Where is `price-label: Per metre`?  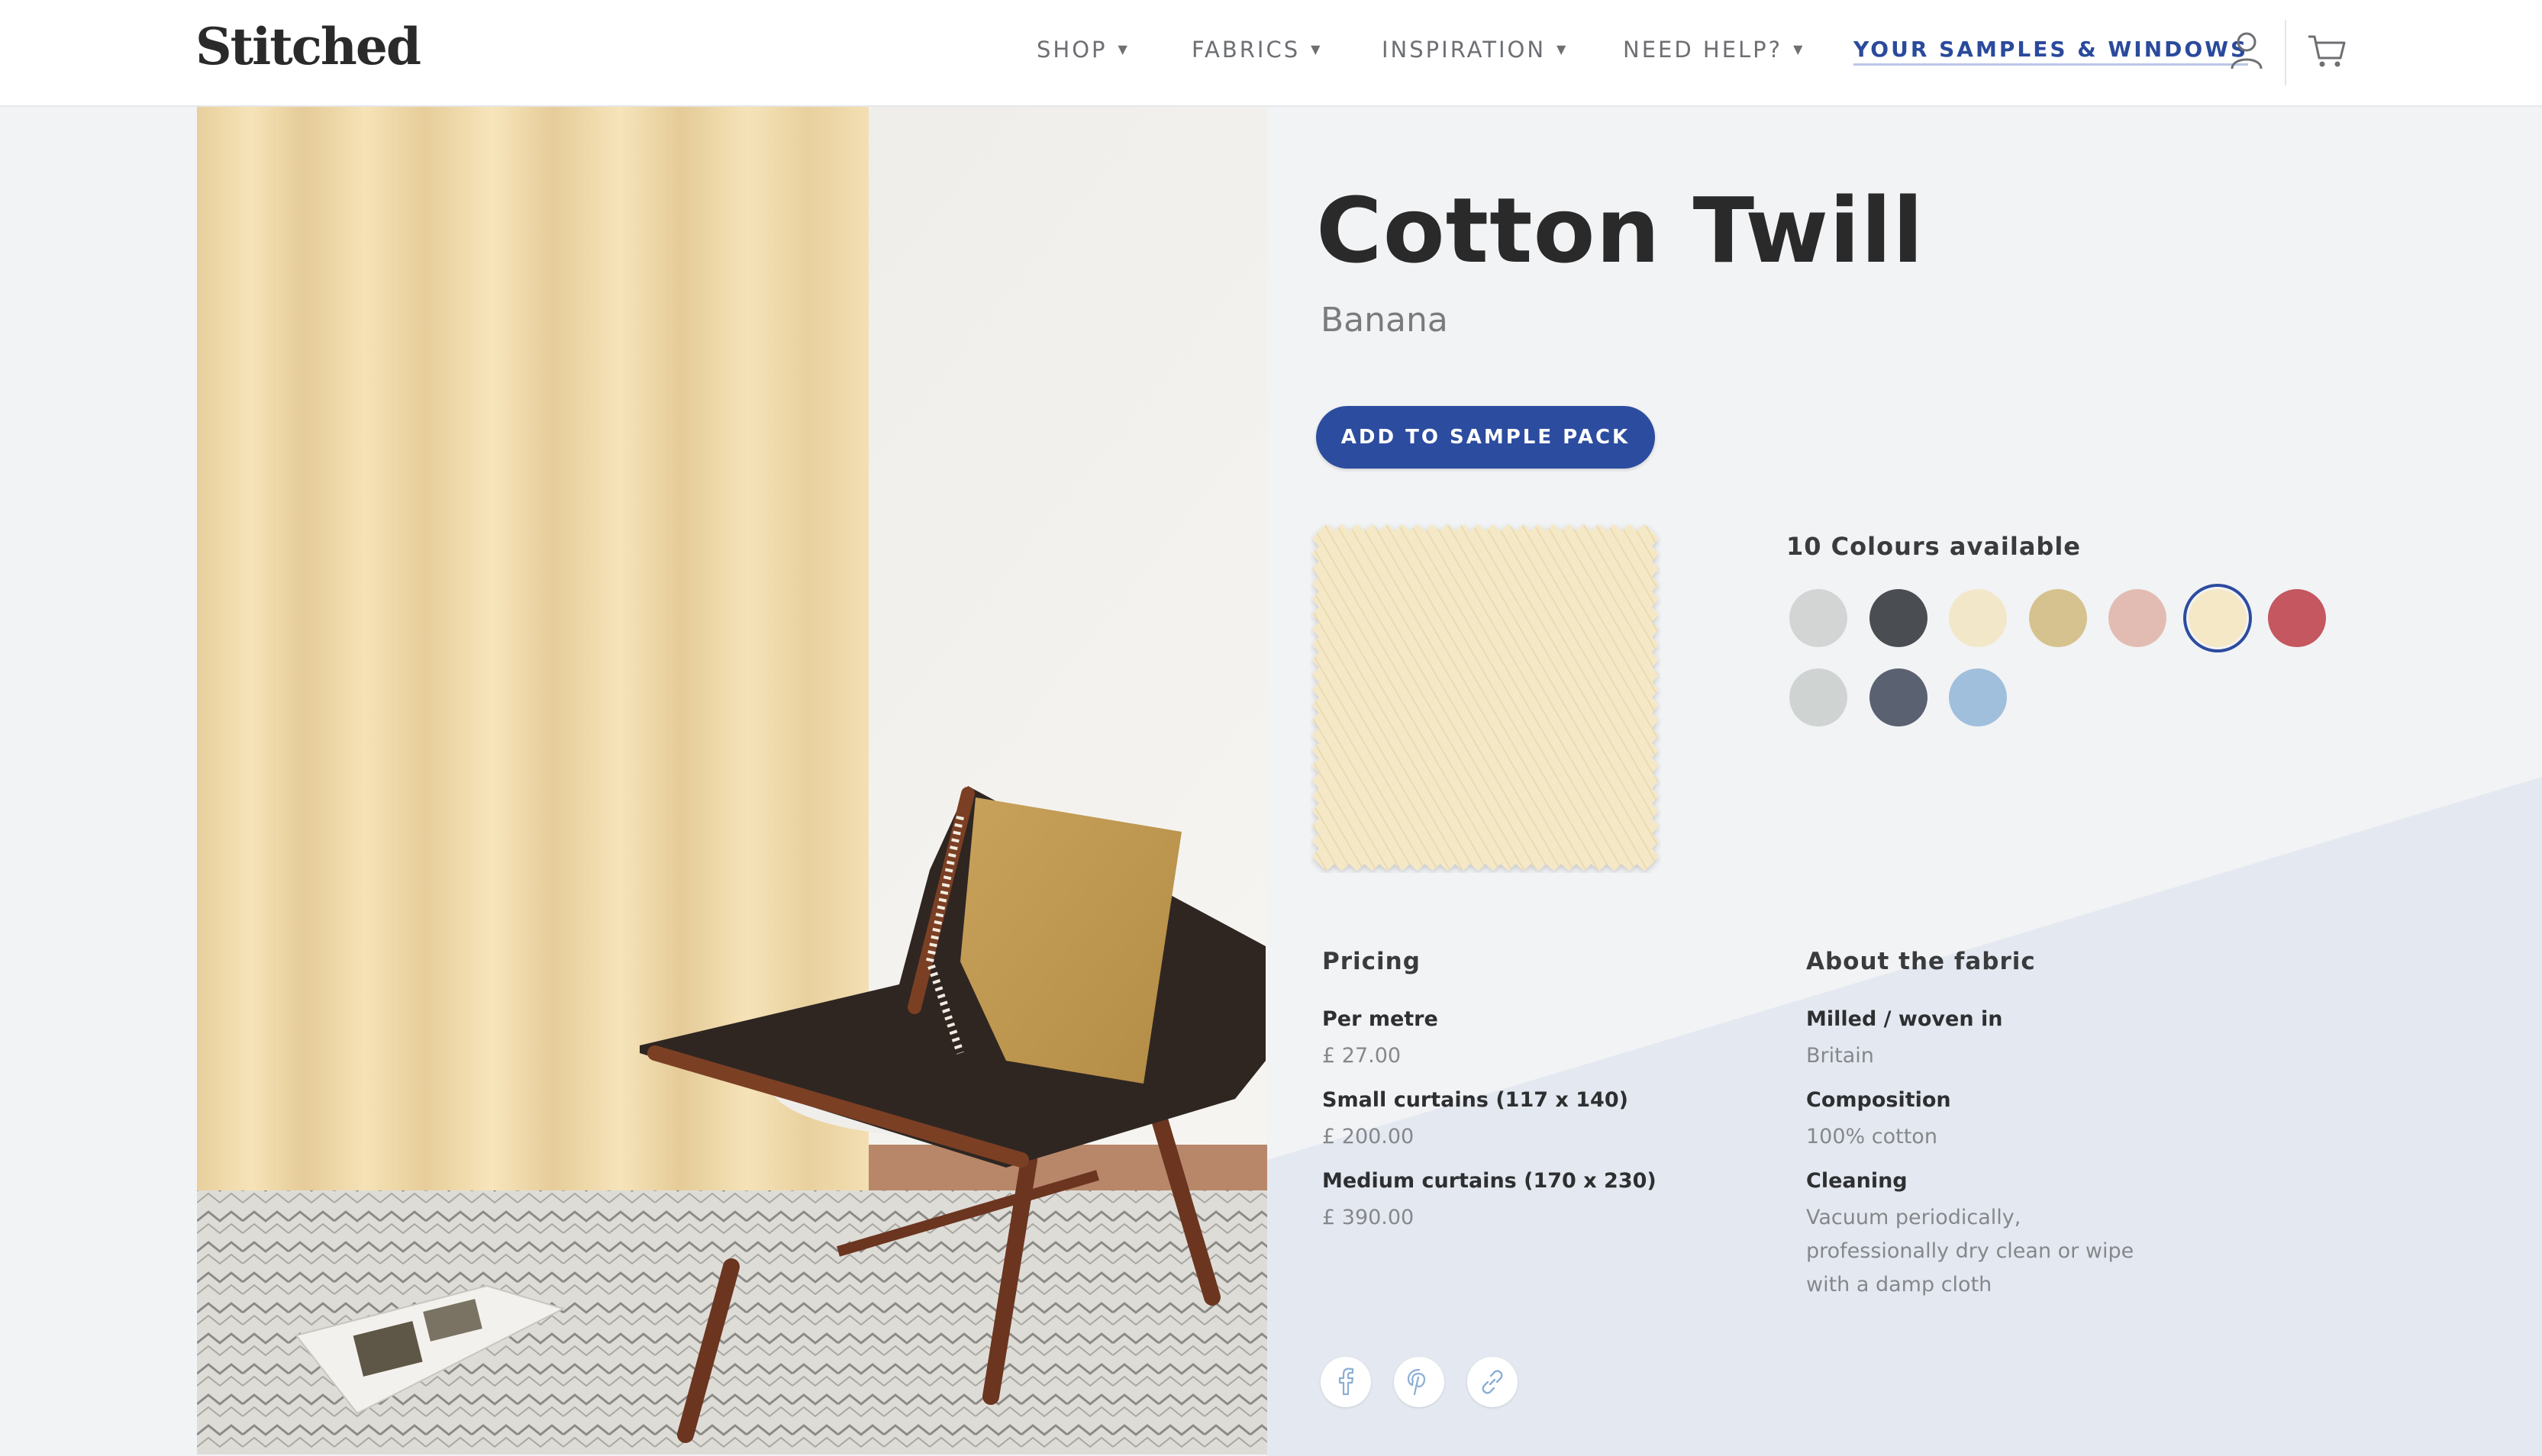 price-label: Per metre is located at coordinates (1380, 1019).